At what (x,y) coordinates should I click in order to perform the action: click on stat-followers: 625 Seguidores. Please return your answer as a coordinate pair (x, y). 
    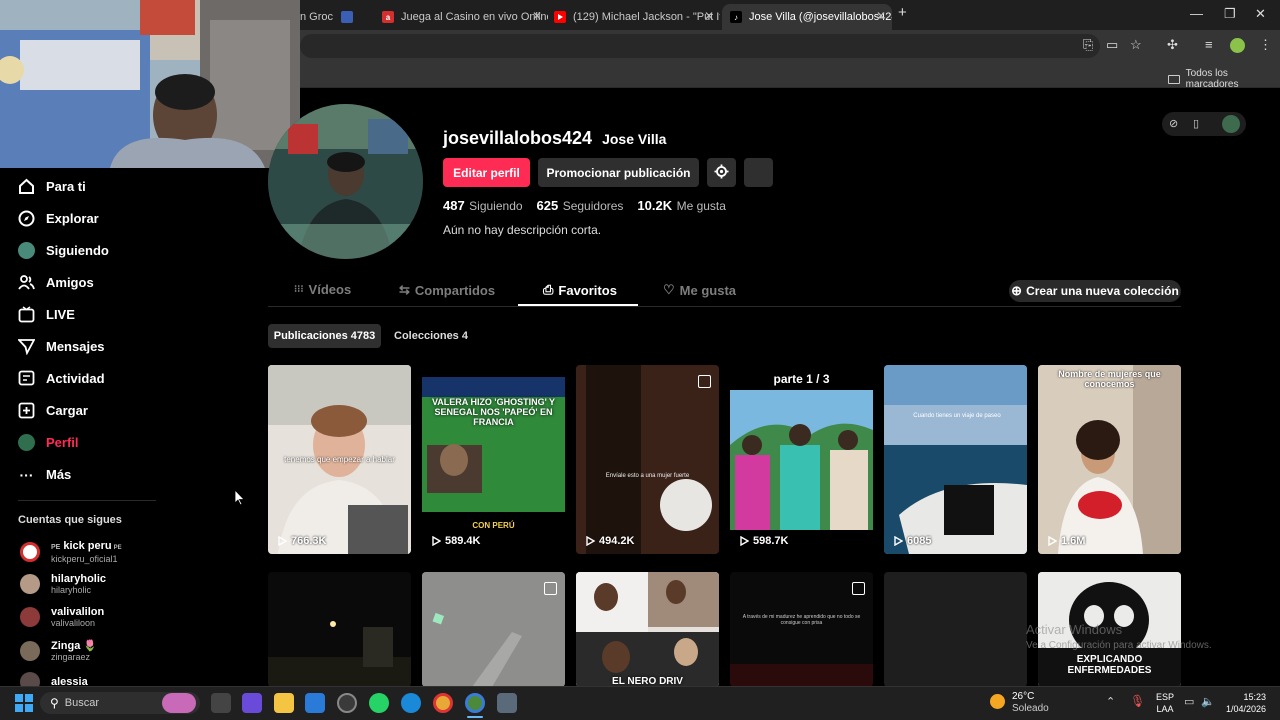
    Looking at the image, I should click on (580, 206).